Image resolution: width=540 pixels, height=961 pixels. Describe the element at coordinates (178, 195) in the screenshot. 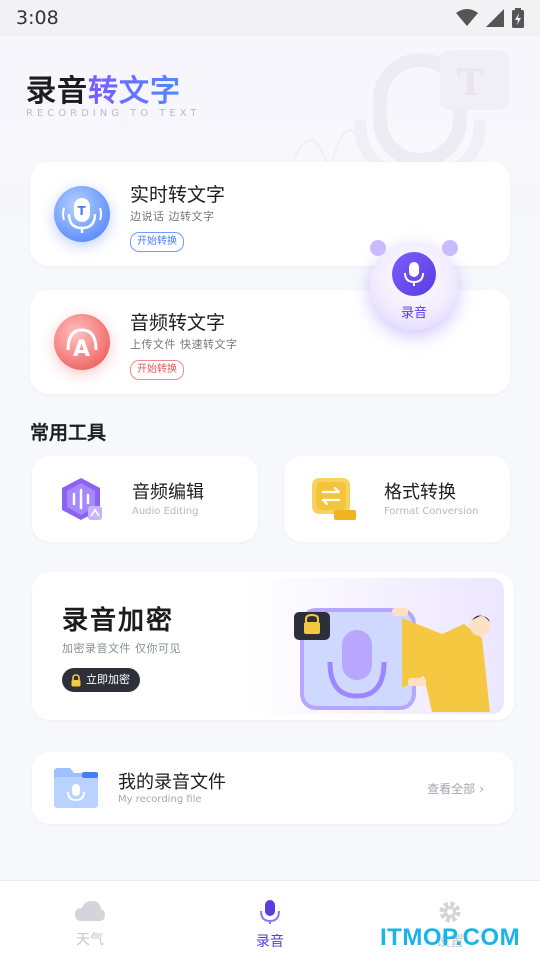

I see `realtime-transcribe-title: 实时转文字` at that location.